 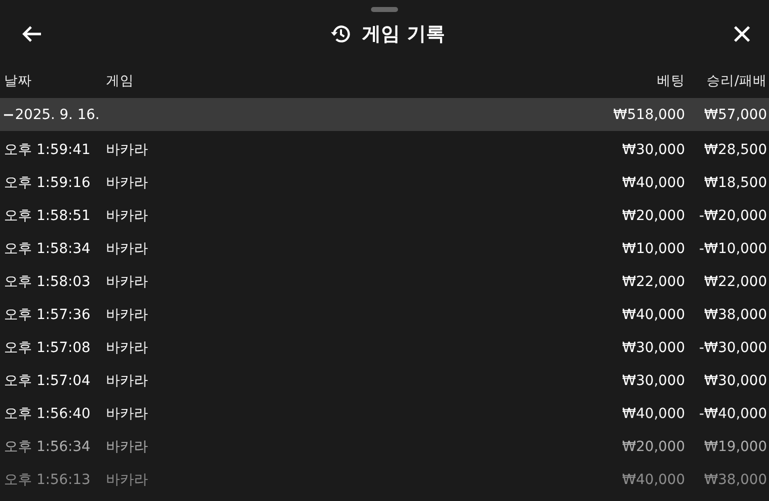 What do you see at coordinates (341, 34) in the screenshot?
I see `history-icon` at bounding box center [341, 34].